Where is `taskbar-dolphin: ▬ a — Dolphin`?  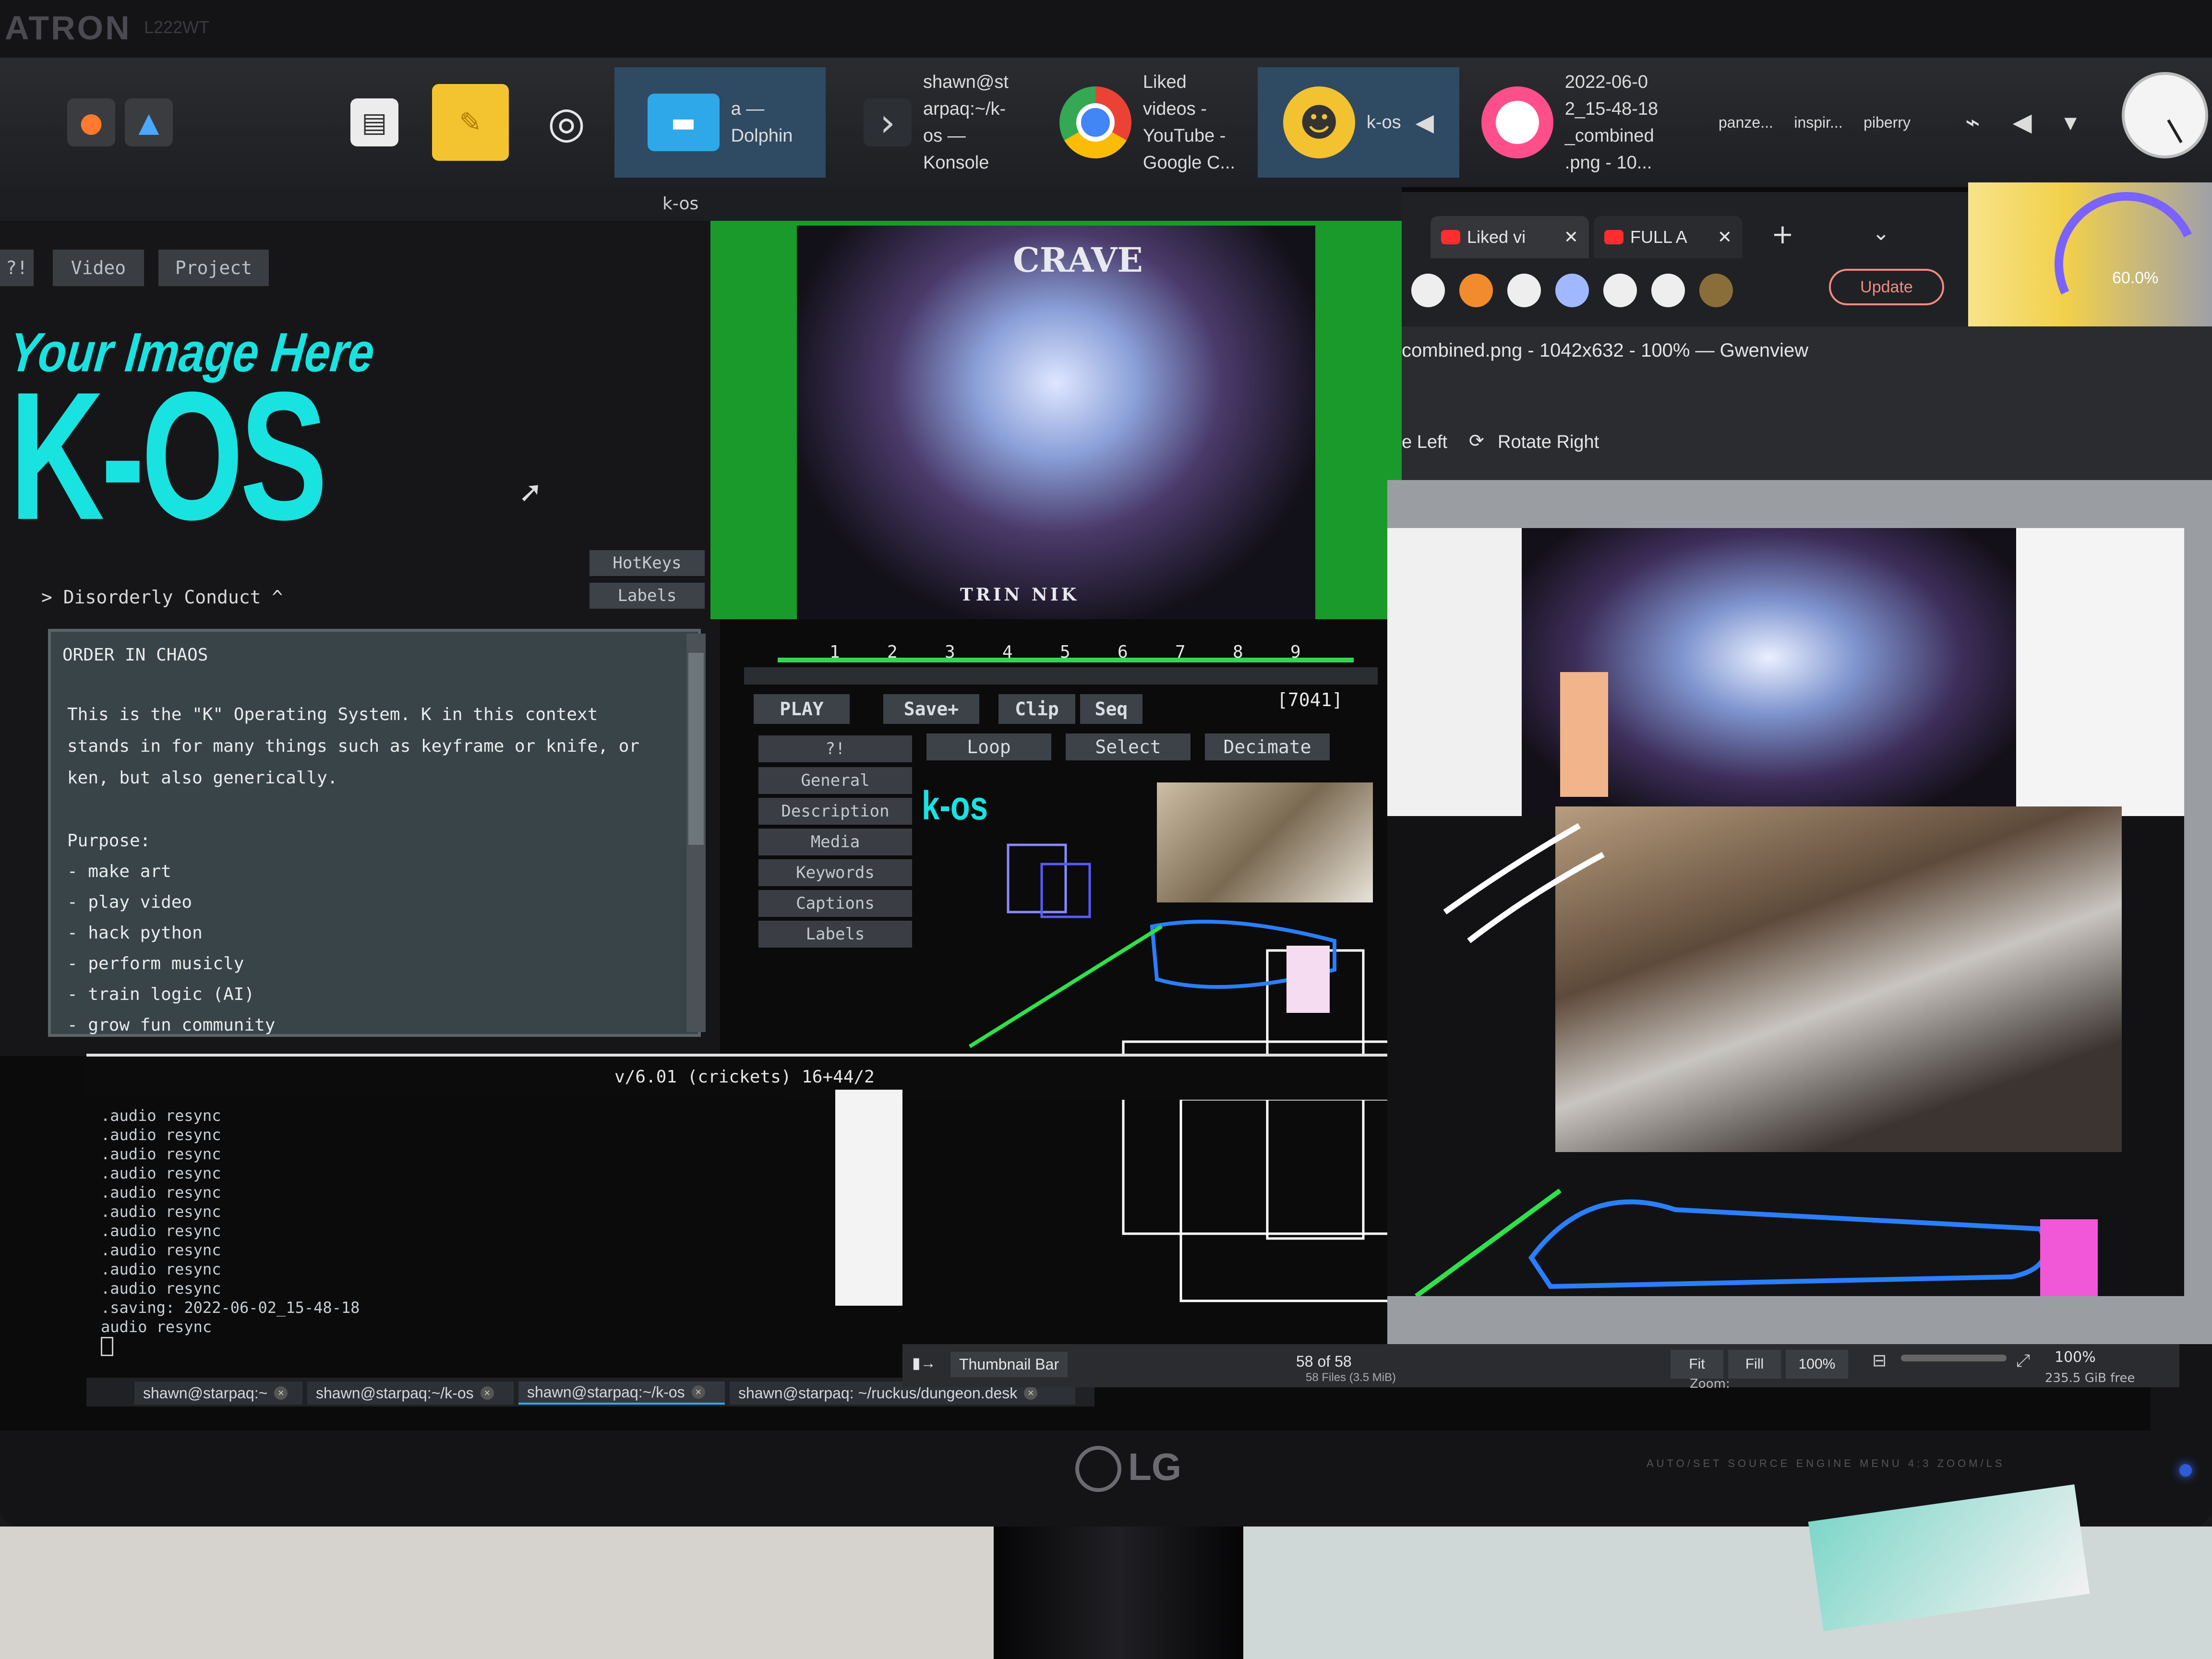
taskbar-dolphin: ▬ a — Dolphin is located at coordinates (720, 123).